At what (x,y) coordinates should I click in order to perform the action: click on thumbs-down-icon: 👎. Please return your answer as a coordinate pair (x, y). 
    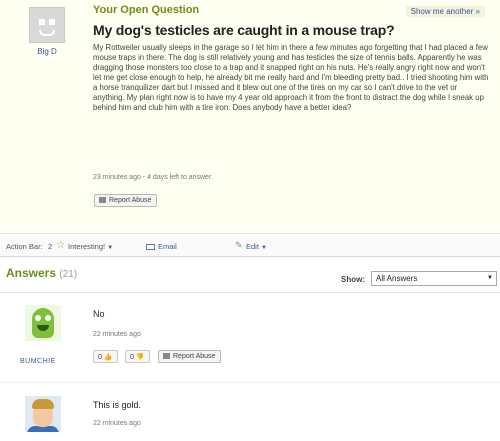
    Looking at the image, I should click on (140, 357).